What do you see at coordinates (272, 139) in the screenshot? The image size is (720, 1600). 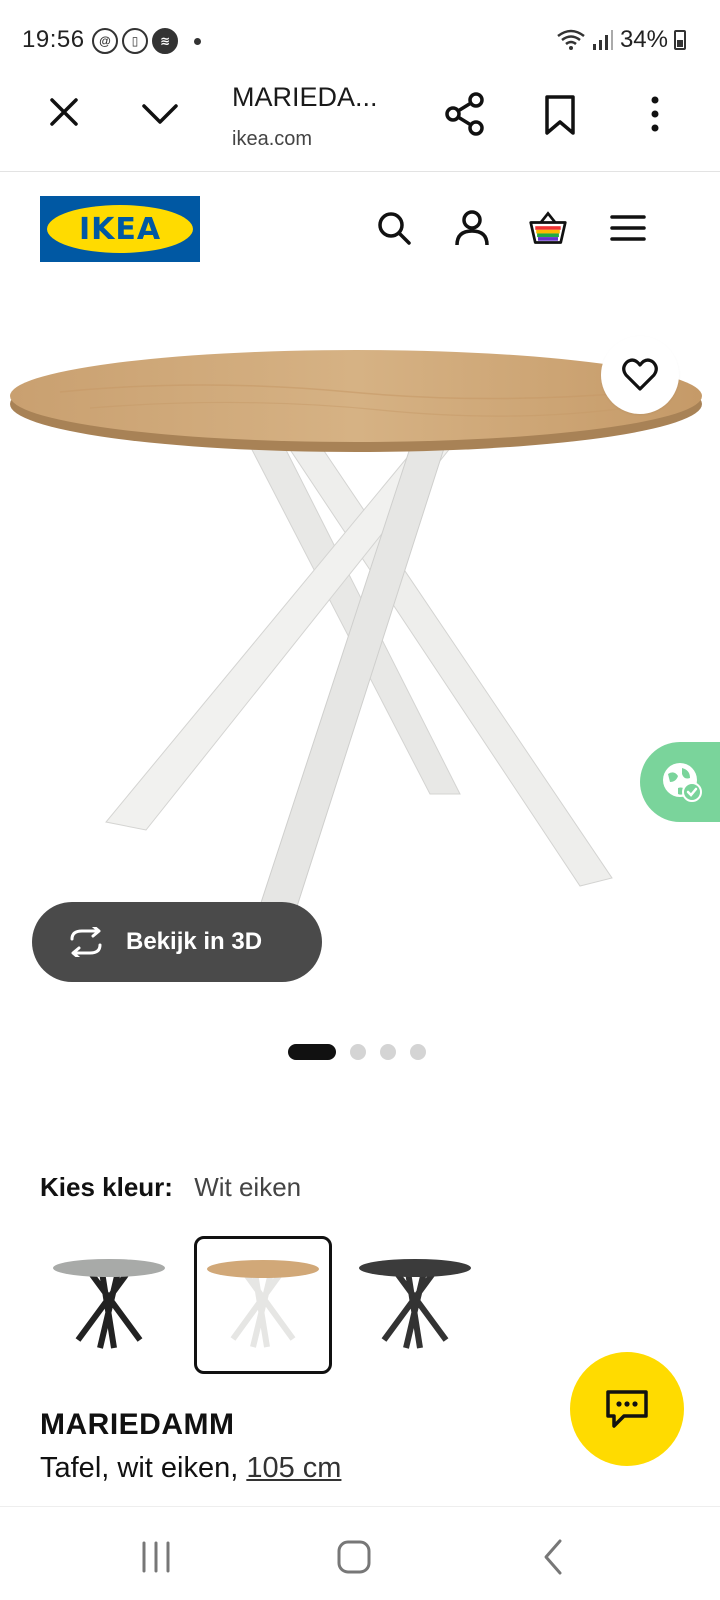 I see `page-url: ikea.com` at bounding box center [272, 139].